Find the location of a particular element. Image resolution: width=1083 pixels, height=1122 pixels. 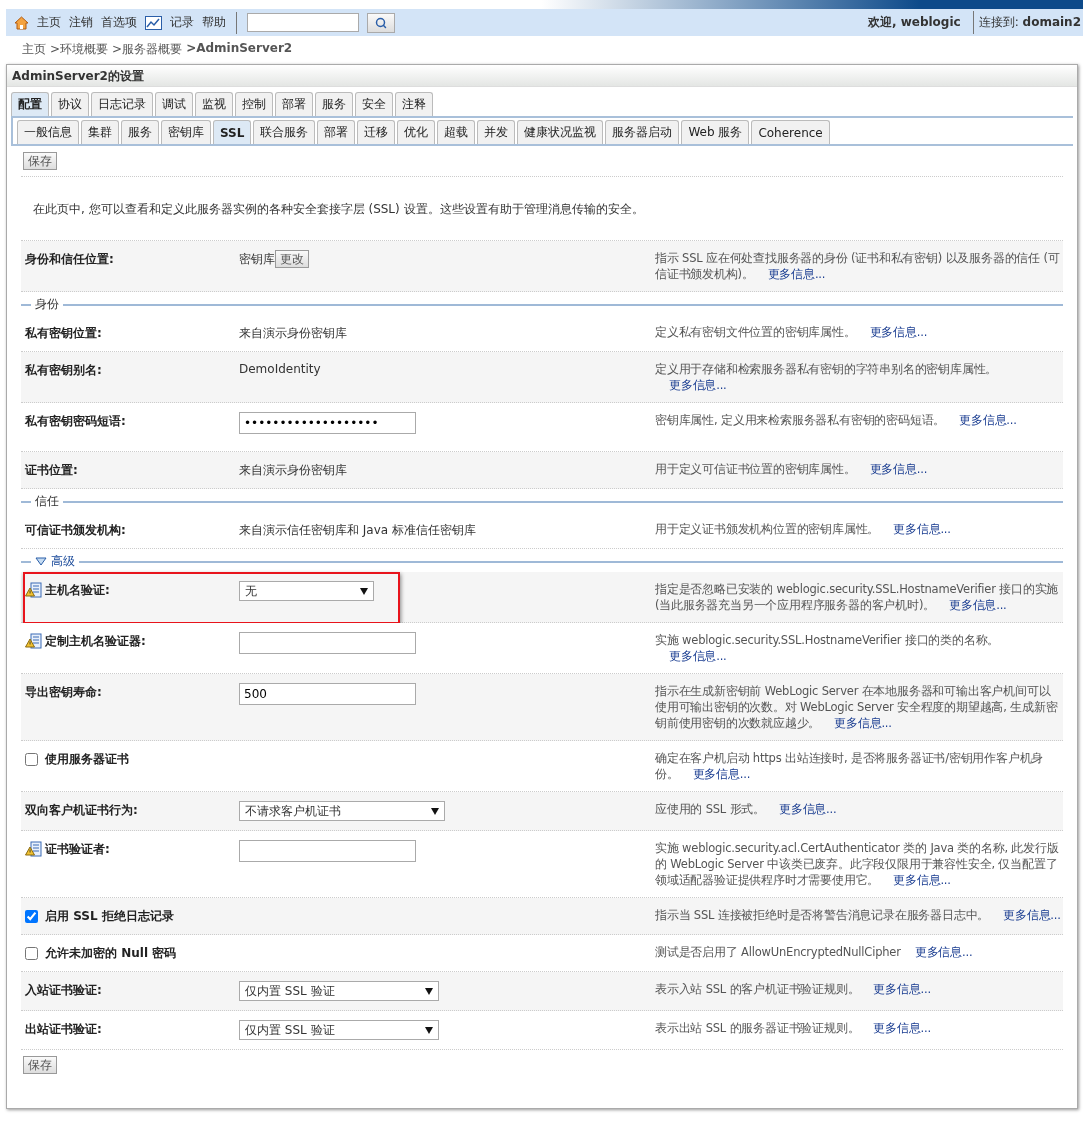

field-label: 出站证书验证: is located at coordinates (63, 1029).